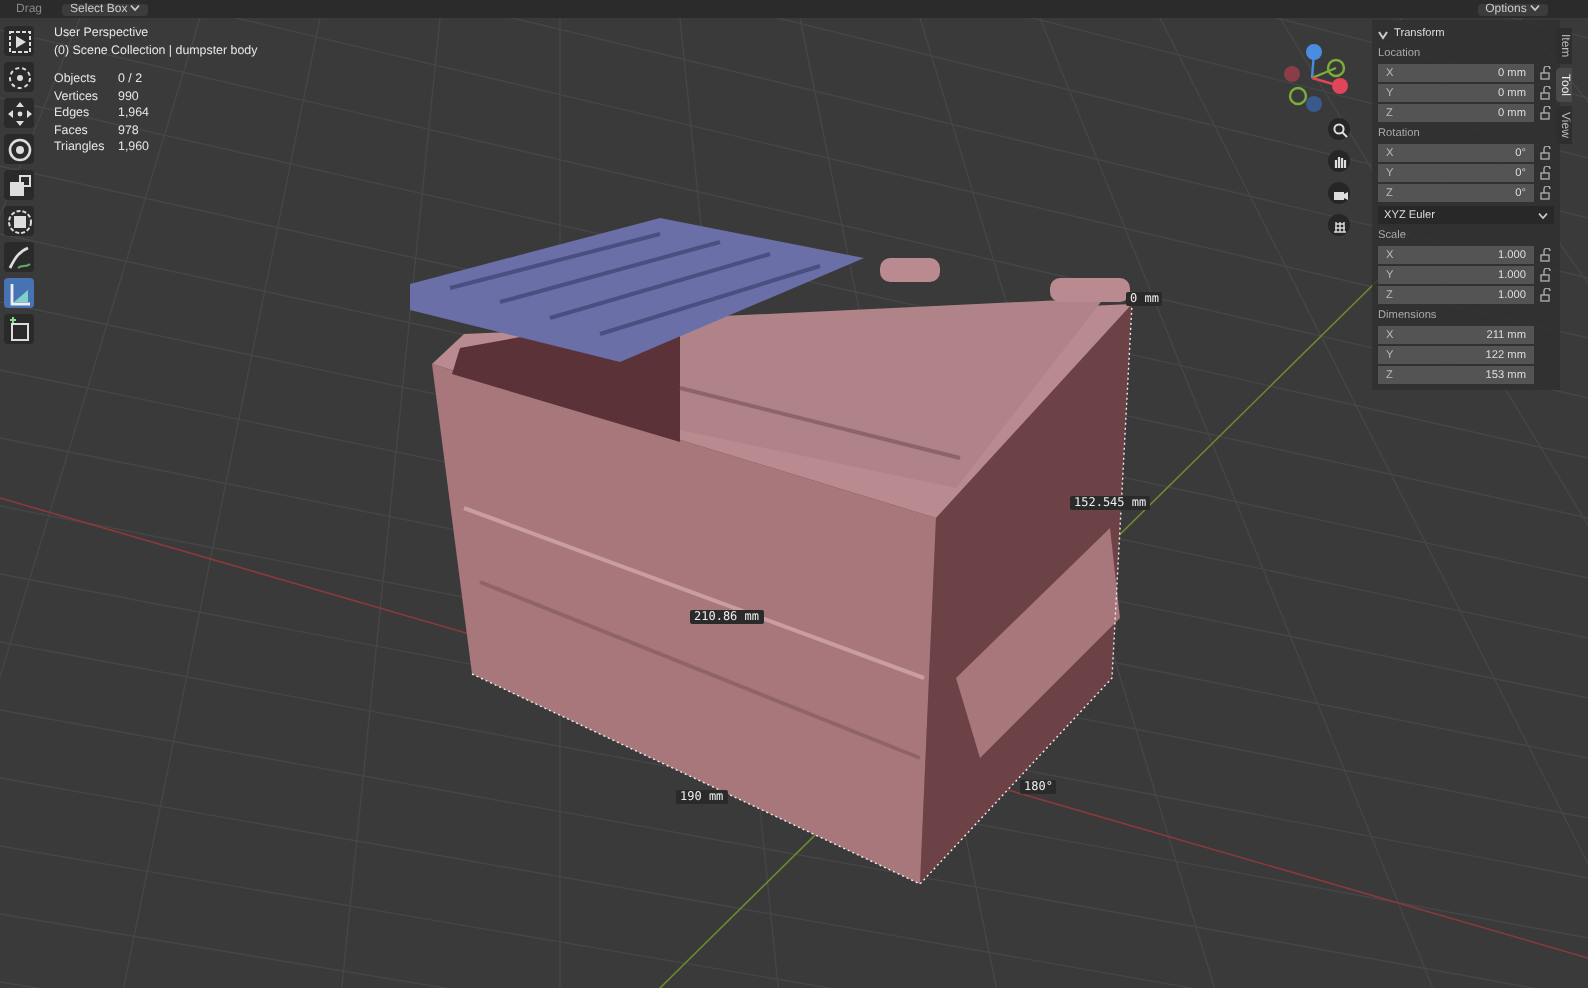 This screenshot has height=988, width=1588. I want to click on move-tool, so click(19, 113).